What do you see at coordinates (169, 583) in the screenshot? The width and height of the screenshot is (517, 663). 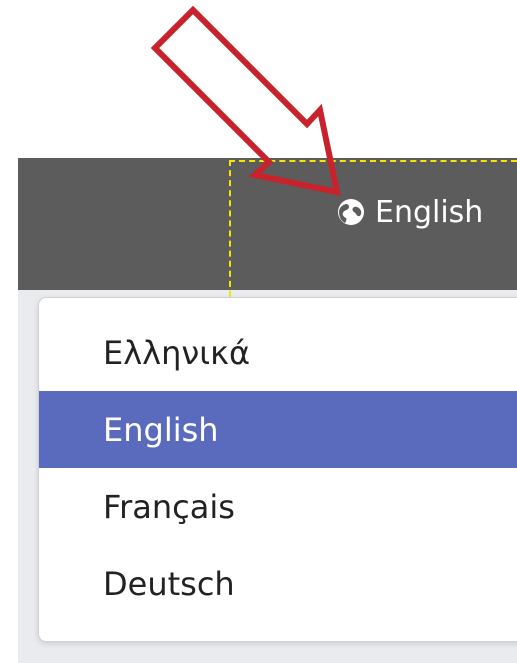 I see `language-option-label: Deutsch` at bounding box center [169, 583].